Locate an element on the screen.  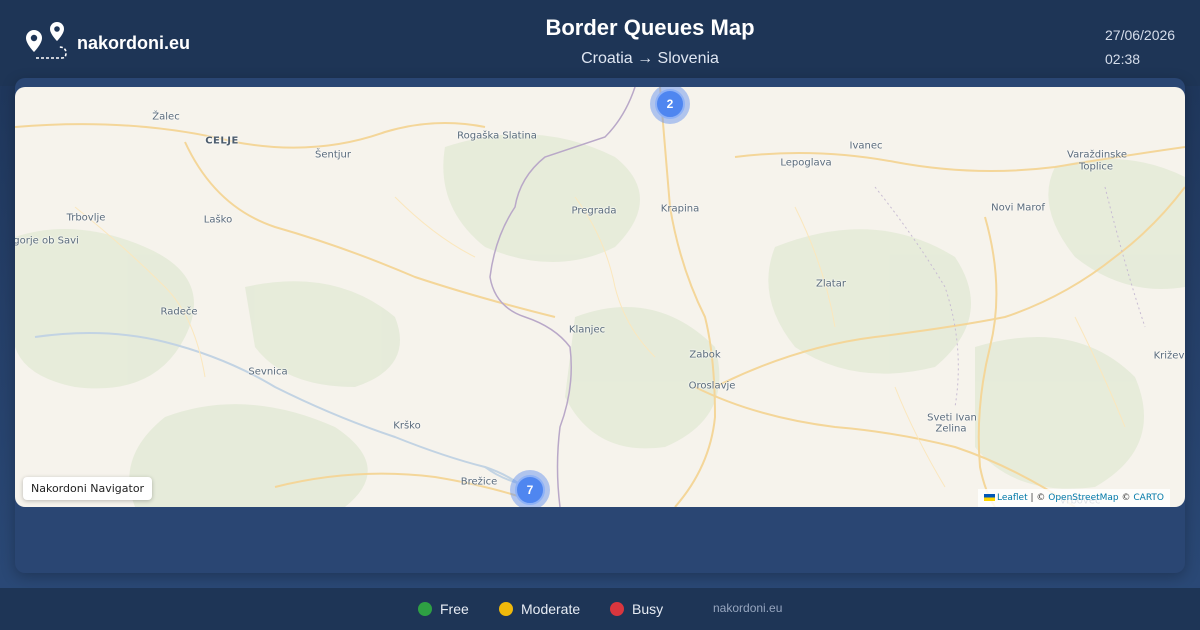
legend-busy: Busy is located at coordinates (636, 609).